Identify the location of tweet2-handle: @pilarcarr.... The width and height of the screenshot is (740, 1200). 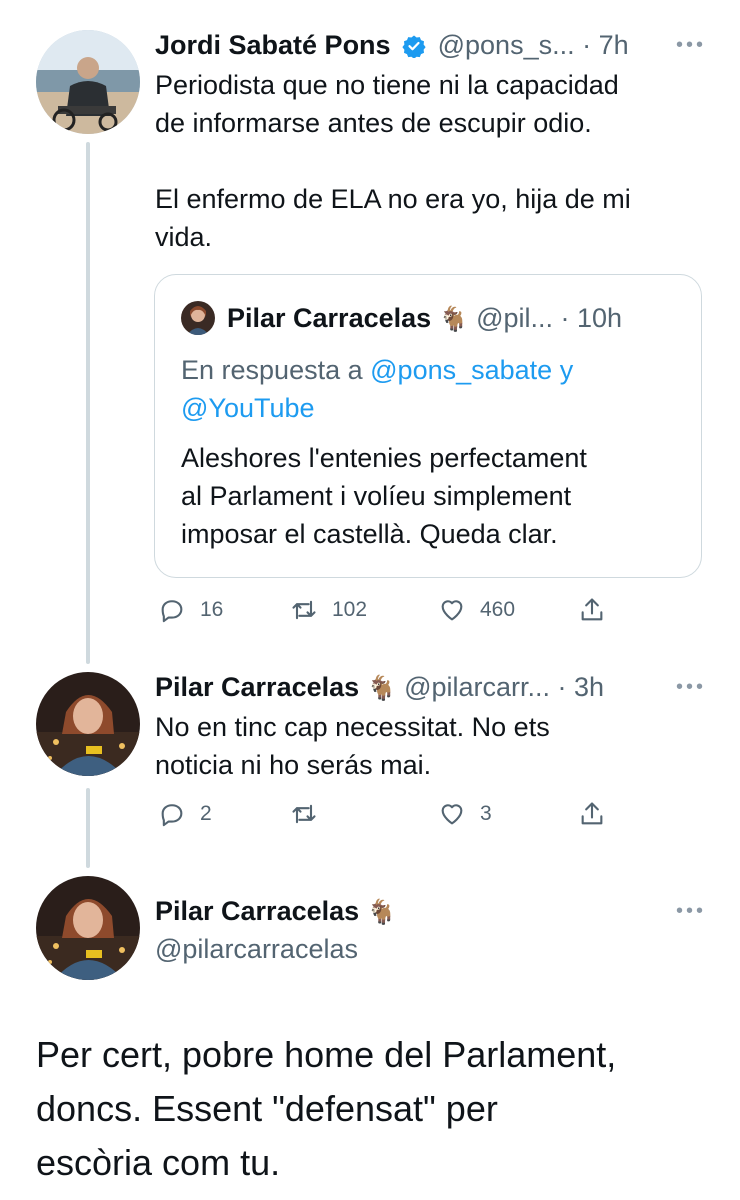
(477, 687).